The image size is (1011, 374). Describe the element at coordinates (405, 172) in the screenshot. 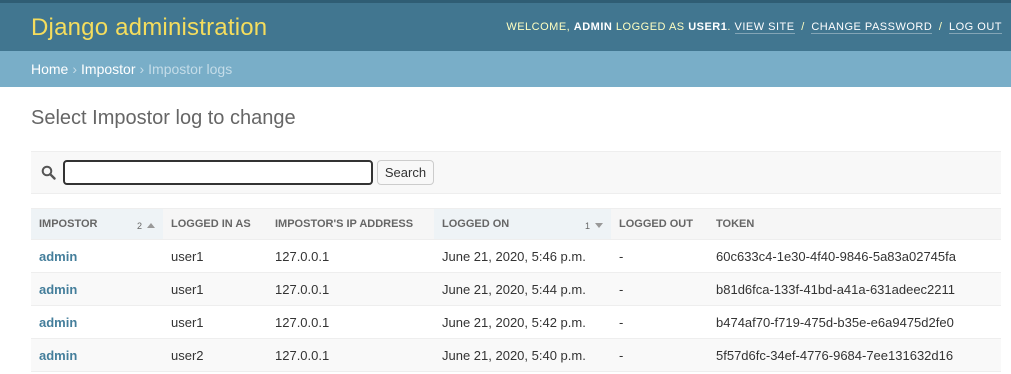

I see `search-button: Search` at that location.